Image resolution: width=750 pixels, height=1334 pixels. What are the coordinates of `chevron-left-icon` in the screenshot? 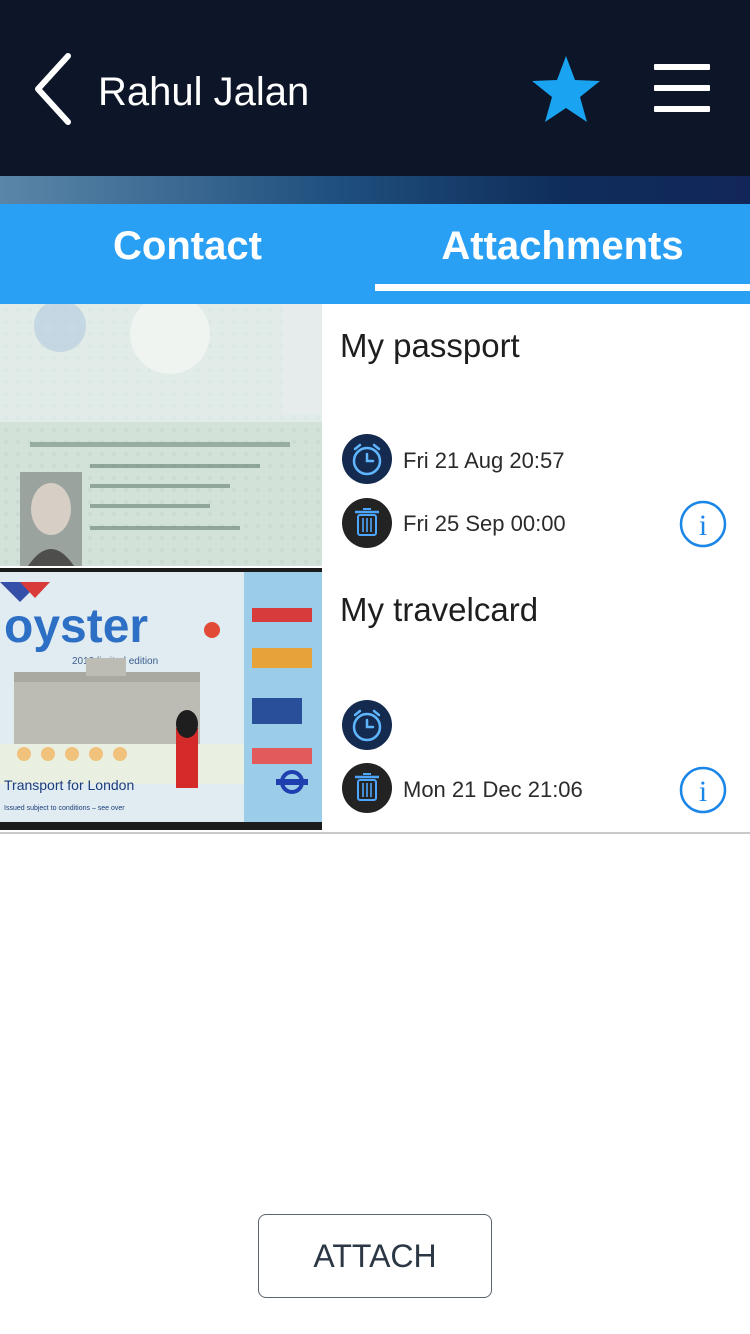 It's located at (55, 89).